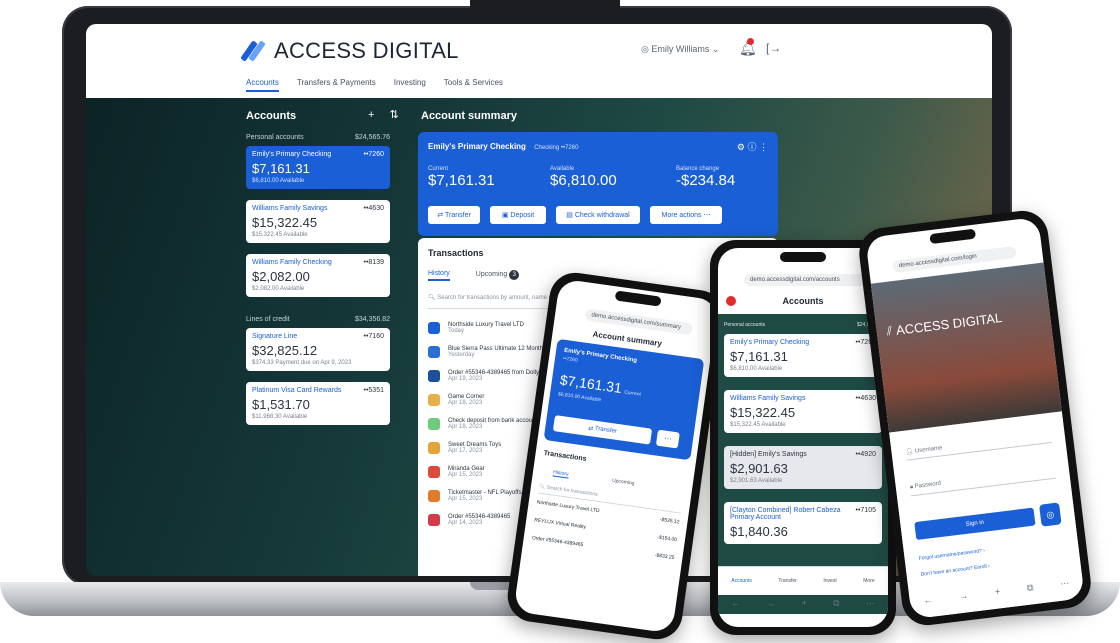 This screenshot has height=643, width=1120. I want to click on username-field: 👤︎ Username, so click(978, 445).